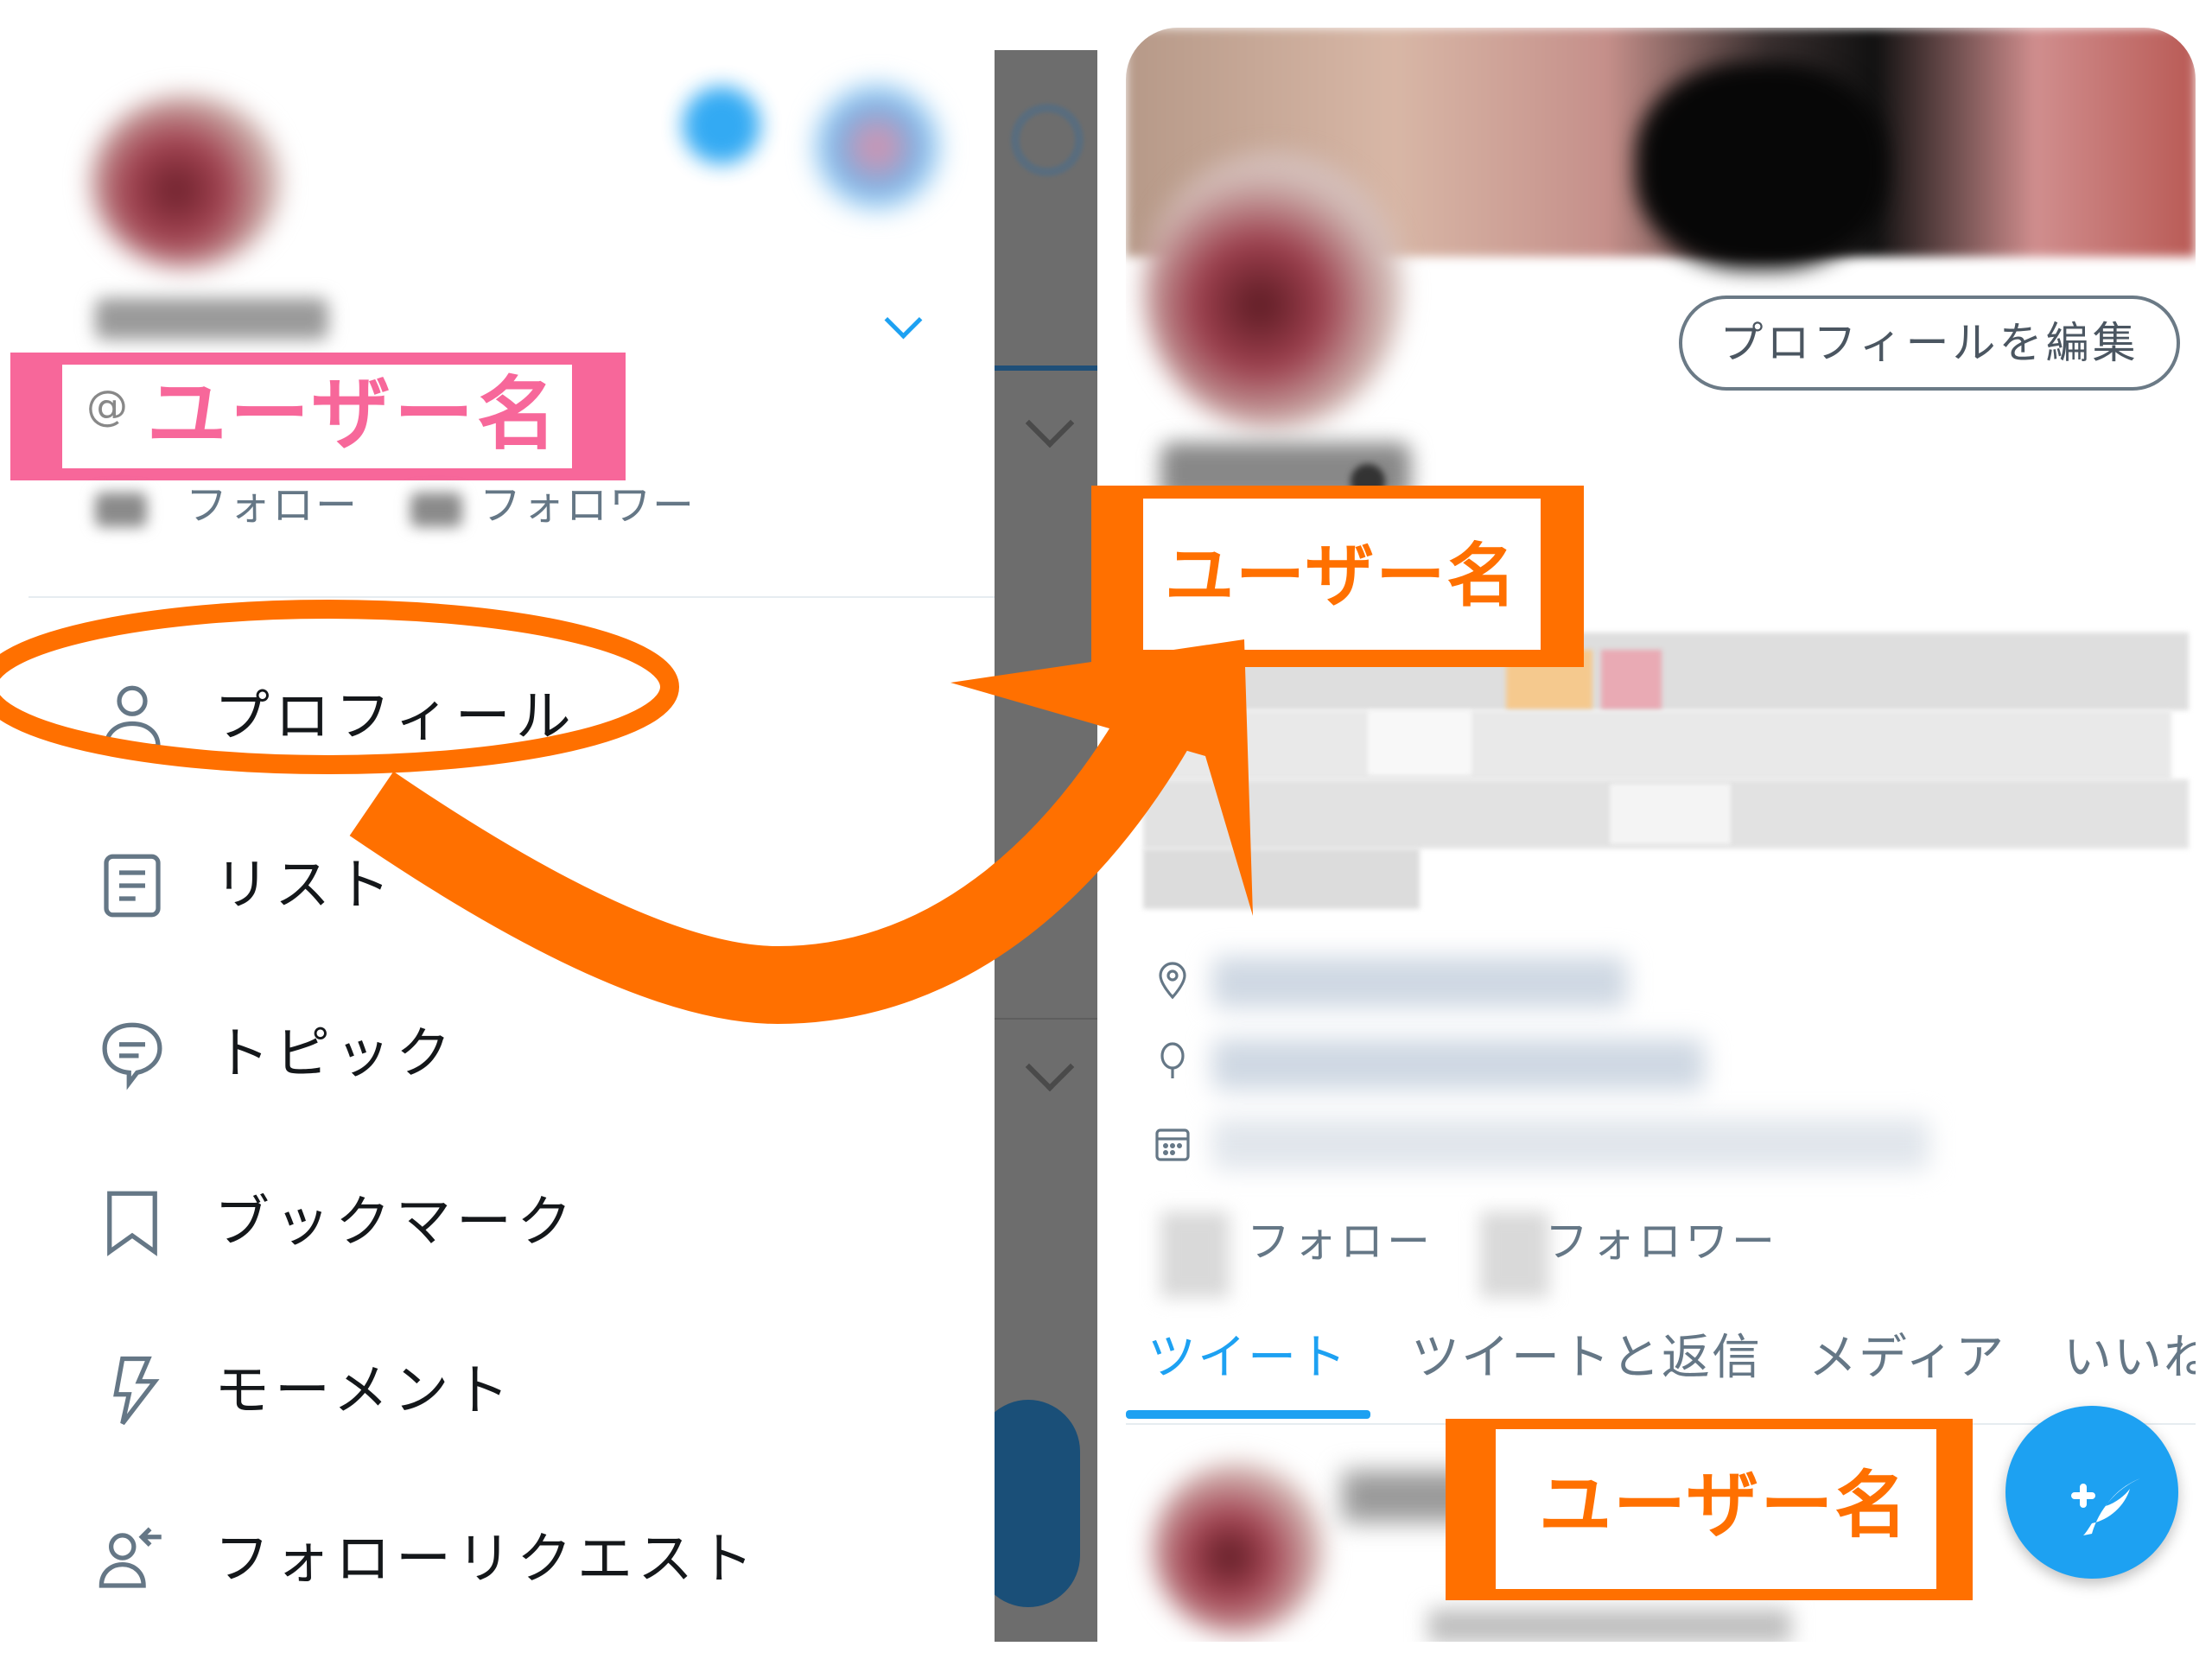 The width and height of the screenshot is (2212, 1659). What do you see at coordinates (364, 1391) in the screenshot?
I see `menu-item-label: モーメント` at bounding box center [364, 1391].